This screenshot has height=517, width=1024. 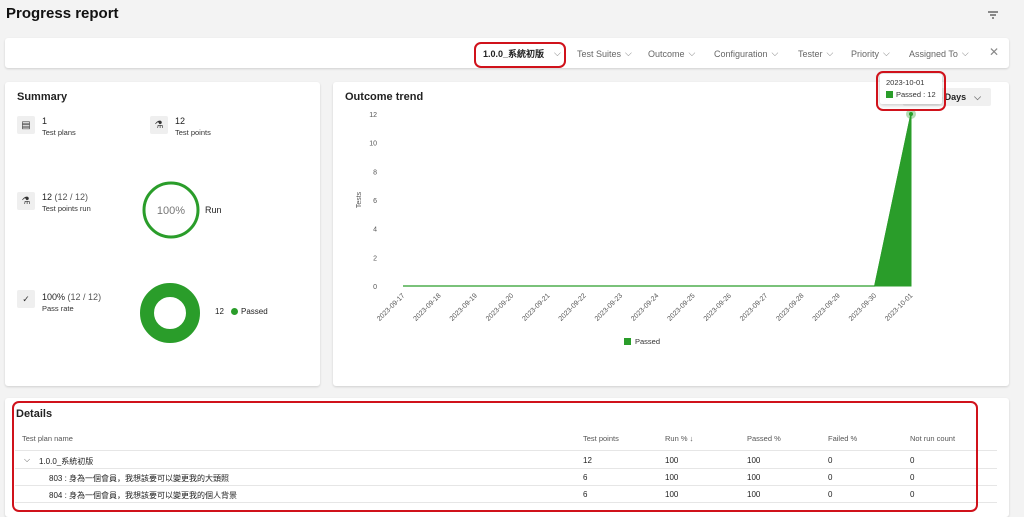 I want to click on y-tick-label: 6, so click(x=375, y=201).